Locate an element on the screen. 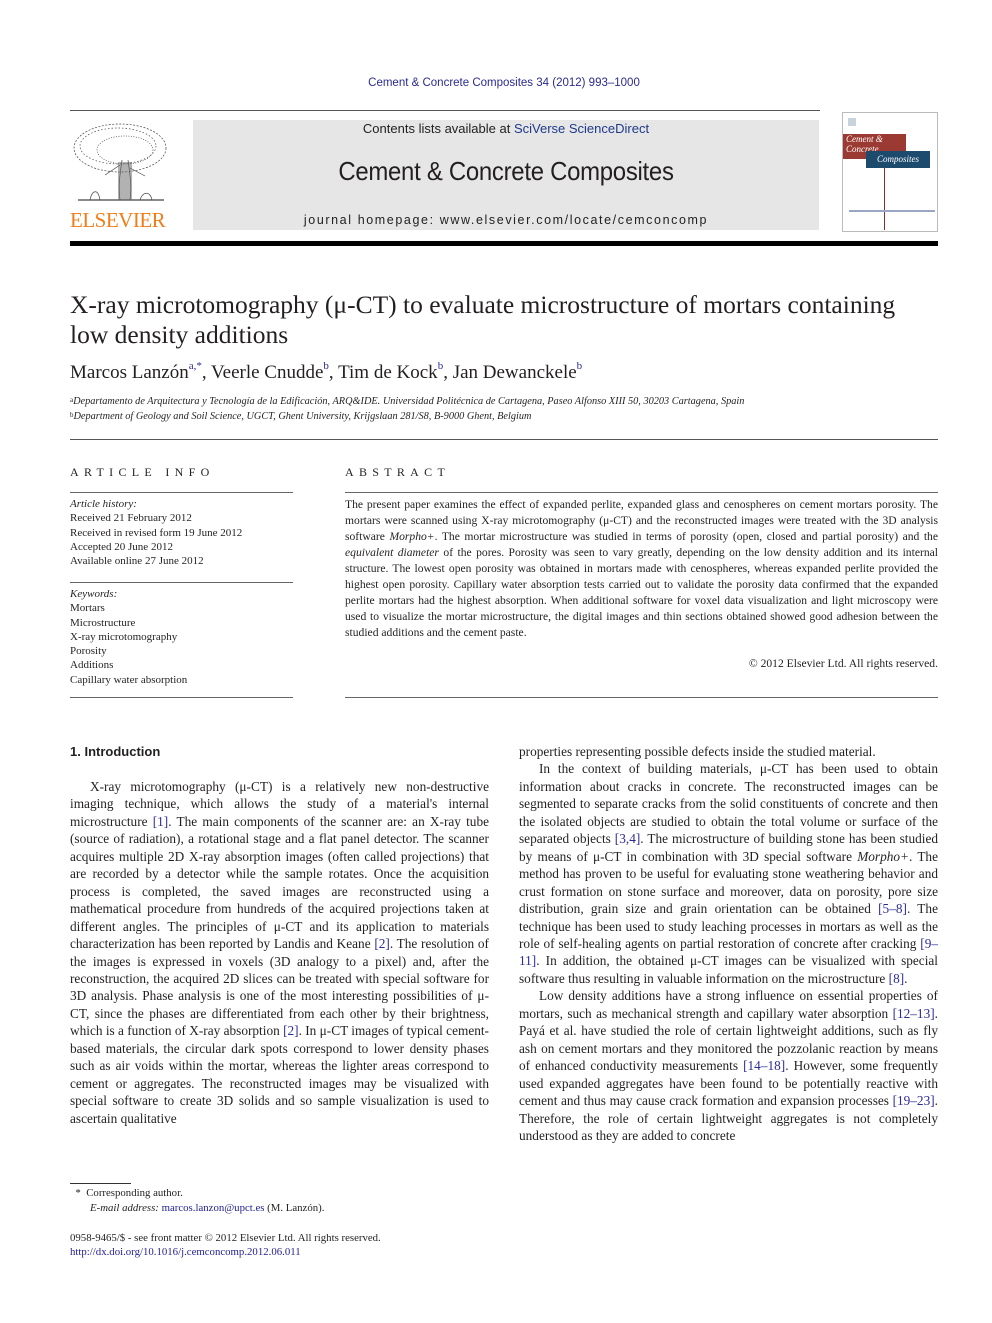 The image size is (992, 1323). cover-subtitle-band: Composites is located at coordinates (898, 159).